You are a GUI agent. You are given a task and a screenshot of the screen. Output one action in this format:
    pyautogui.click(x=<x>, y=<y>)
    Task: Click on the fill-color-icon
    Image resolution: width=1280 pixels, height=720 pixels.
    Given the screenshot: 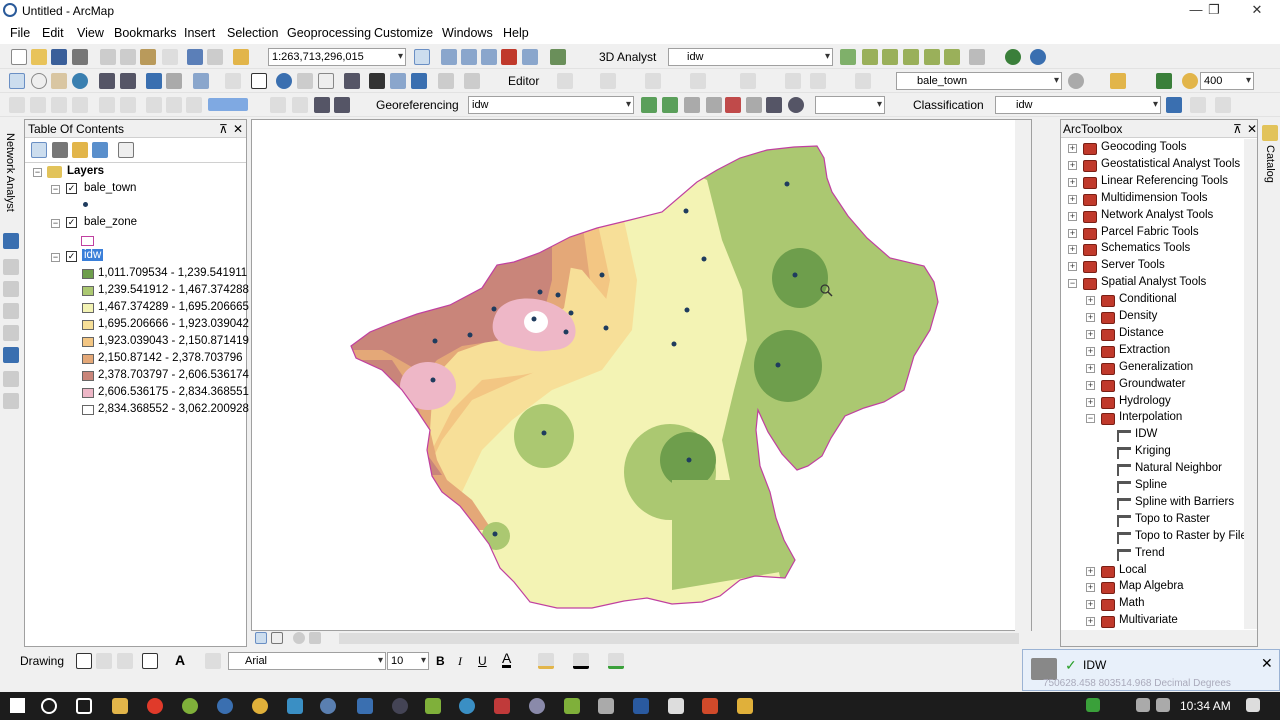 What is the action you would take?
    pyautogui.click(x=546, y=661)
    